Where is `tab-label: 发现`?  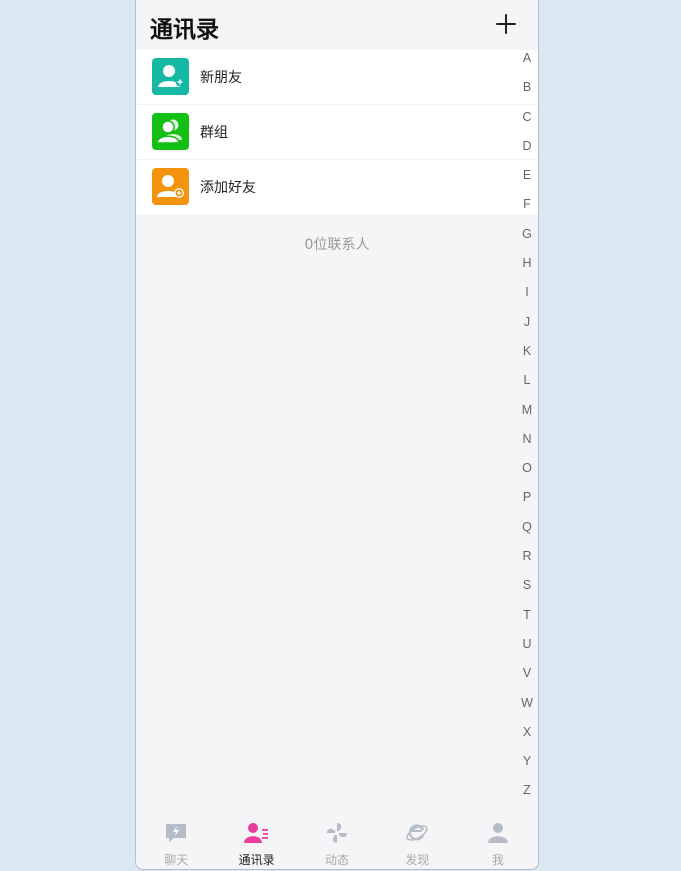 tab-label: 发现 is located at coordinates (417, 860).